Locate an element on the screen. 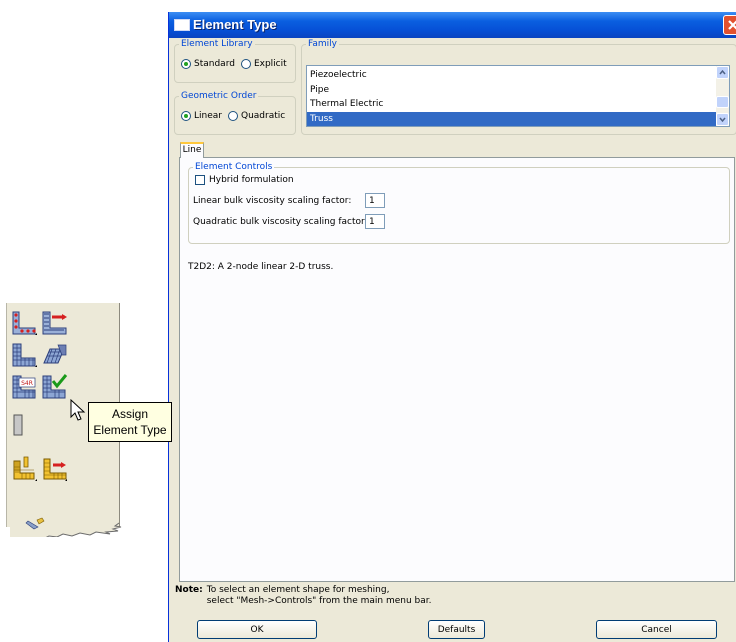 The image size is (736, 642). linear-label: Linear is located at coordinates (208, 116).